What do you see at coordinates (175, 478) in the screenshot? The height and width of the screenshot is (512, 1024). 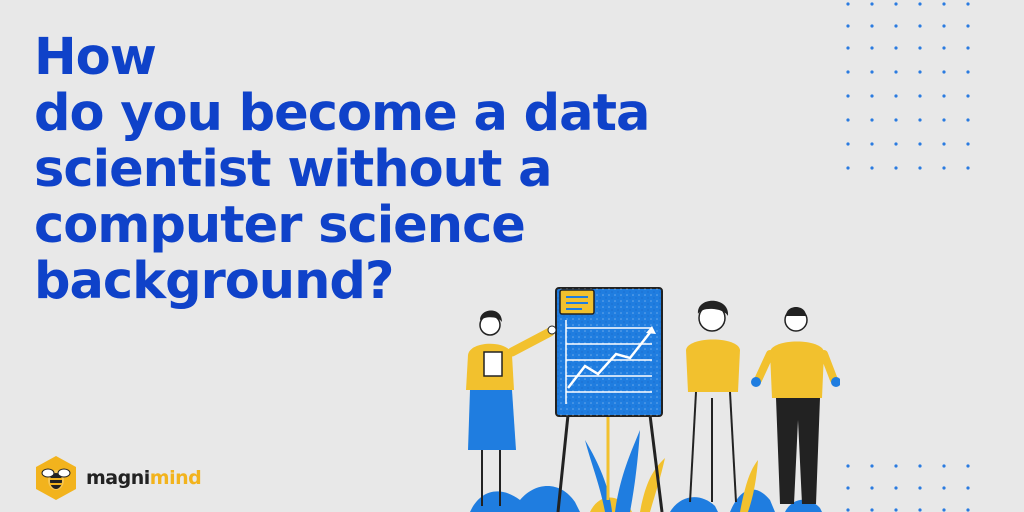 I see `brand-name-part-2: mind` at bounding box center [175, 478].